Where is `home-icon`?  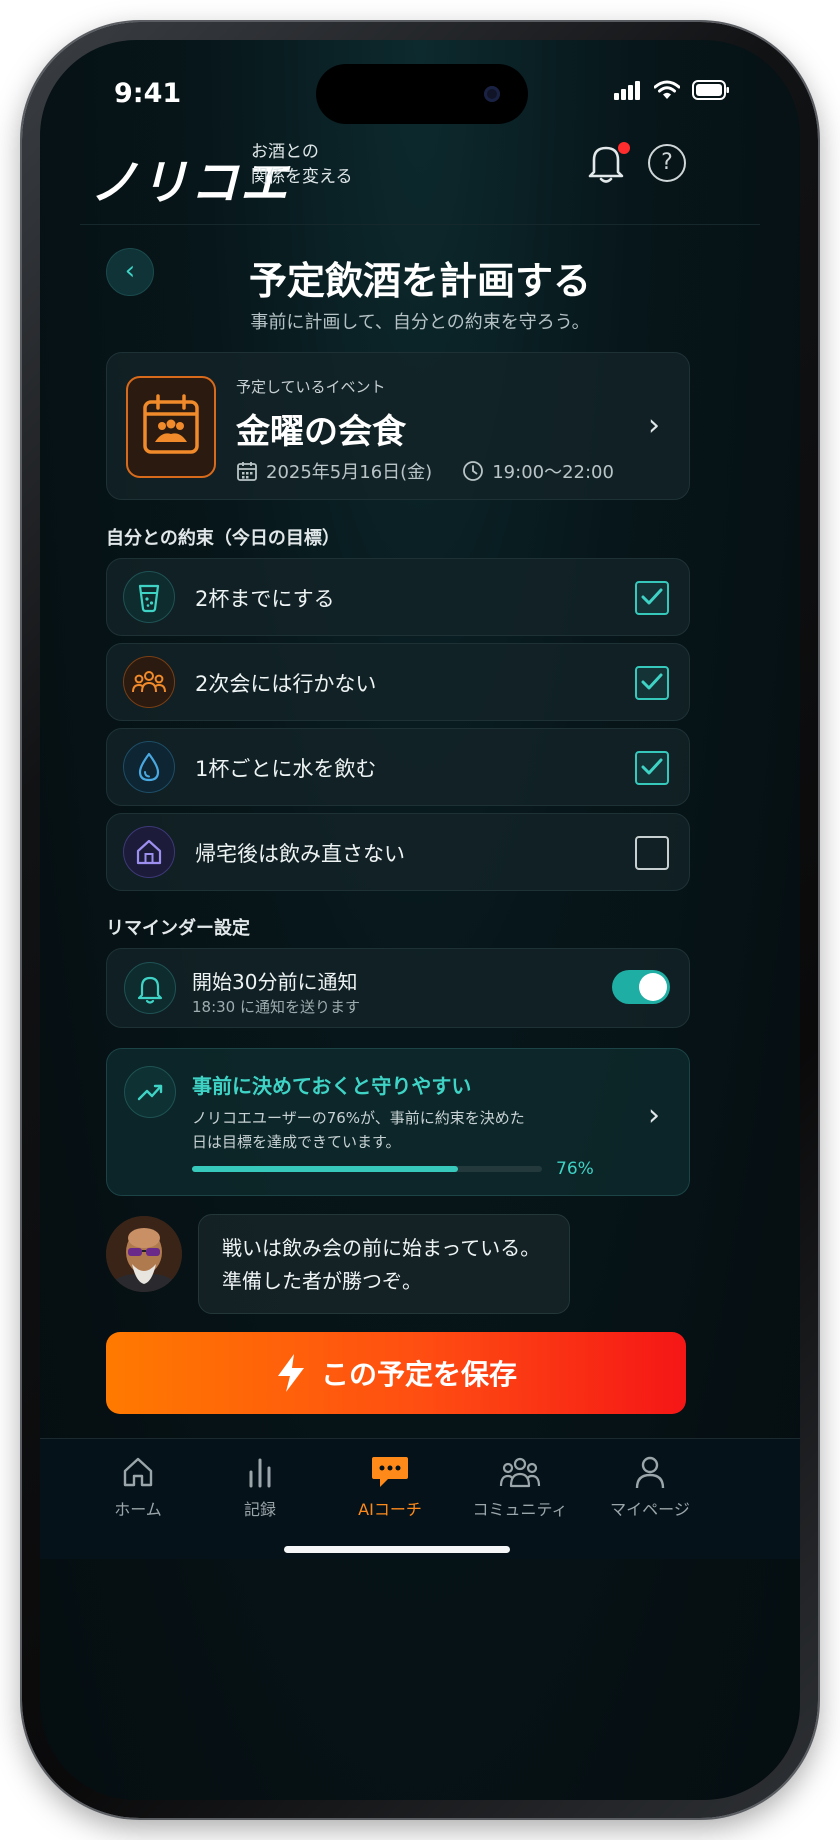
home-icon is located at coordinates (138, 1472).